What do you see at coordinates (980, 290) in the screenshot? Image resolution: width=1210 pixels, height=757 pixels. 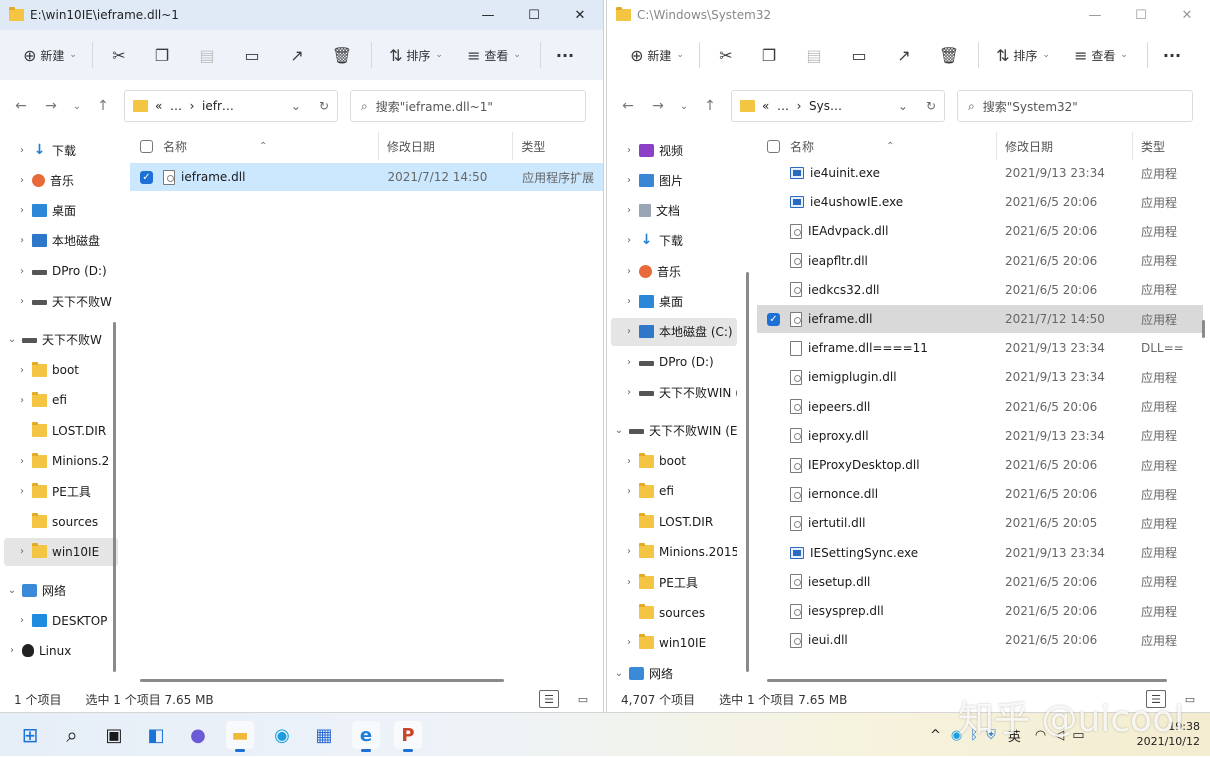 I see `file-row: iedkcs32.dll 2021/6/5 20:06 应用程` at bounding box center [980, 290].